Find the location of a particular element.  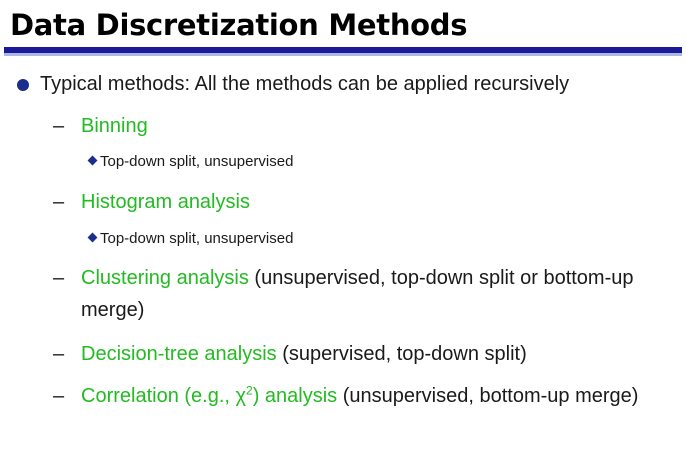

method-detail-binning: Top-down split, unsupervised is located at coordinates (190, 162).